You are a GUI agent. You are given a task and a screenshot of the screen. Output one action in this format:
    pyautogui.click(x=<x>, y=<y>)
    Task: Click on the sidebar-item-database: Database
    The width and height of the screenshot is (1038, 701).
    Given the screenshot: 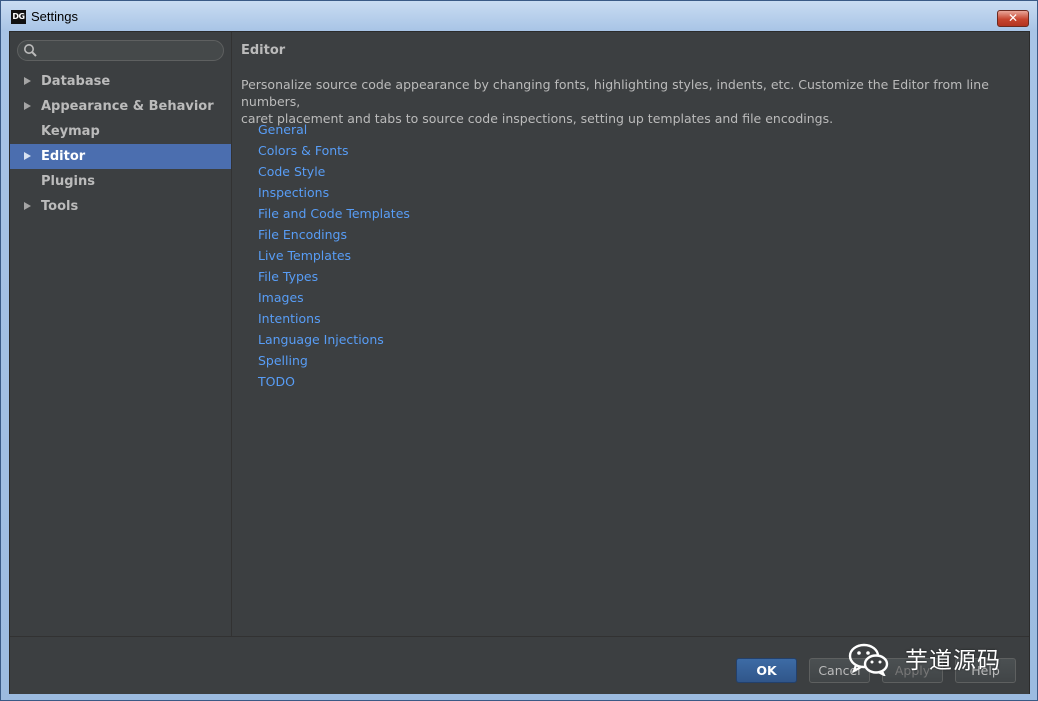 What is the action you would take?
    pyautogui.click(x=120, y=81)
    